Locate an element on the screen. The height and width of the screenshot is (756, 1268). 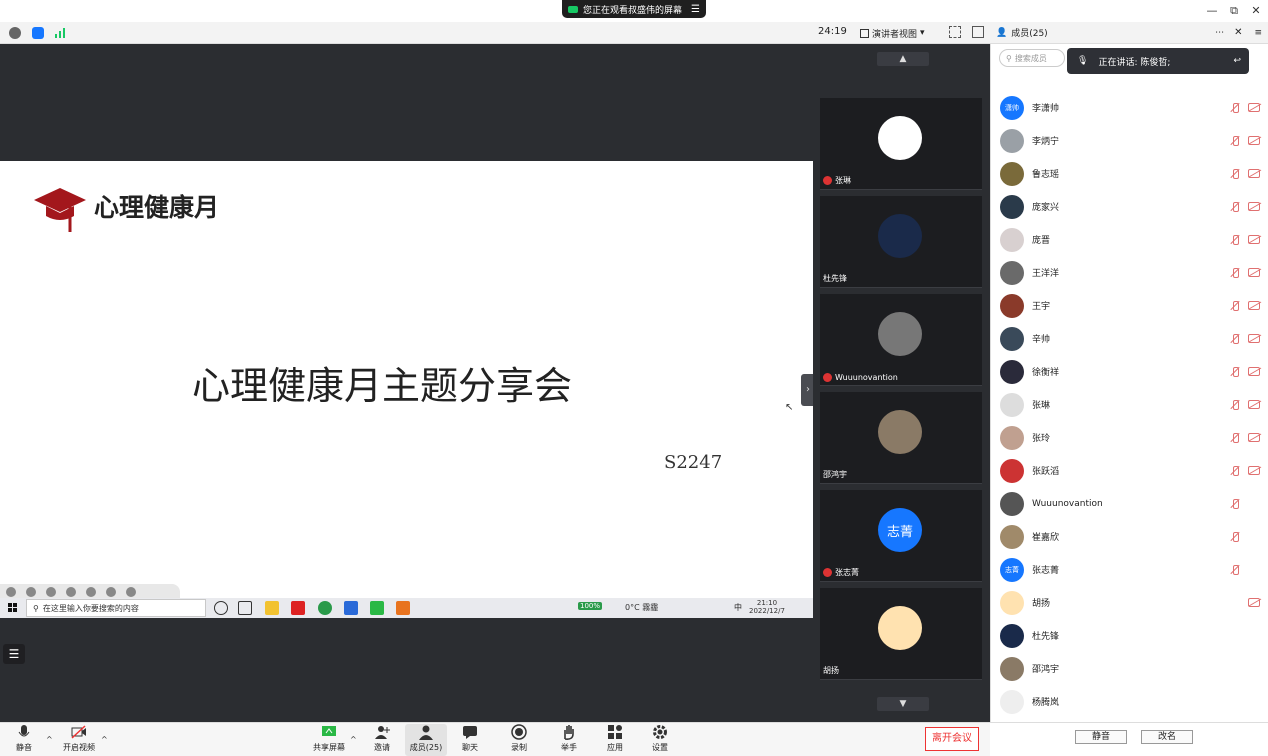
participant-row: 邵鸿宇 is located at coordinates (1131, 668).